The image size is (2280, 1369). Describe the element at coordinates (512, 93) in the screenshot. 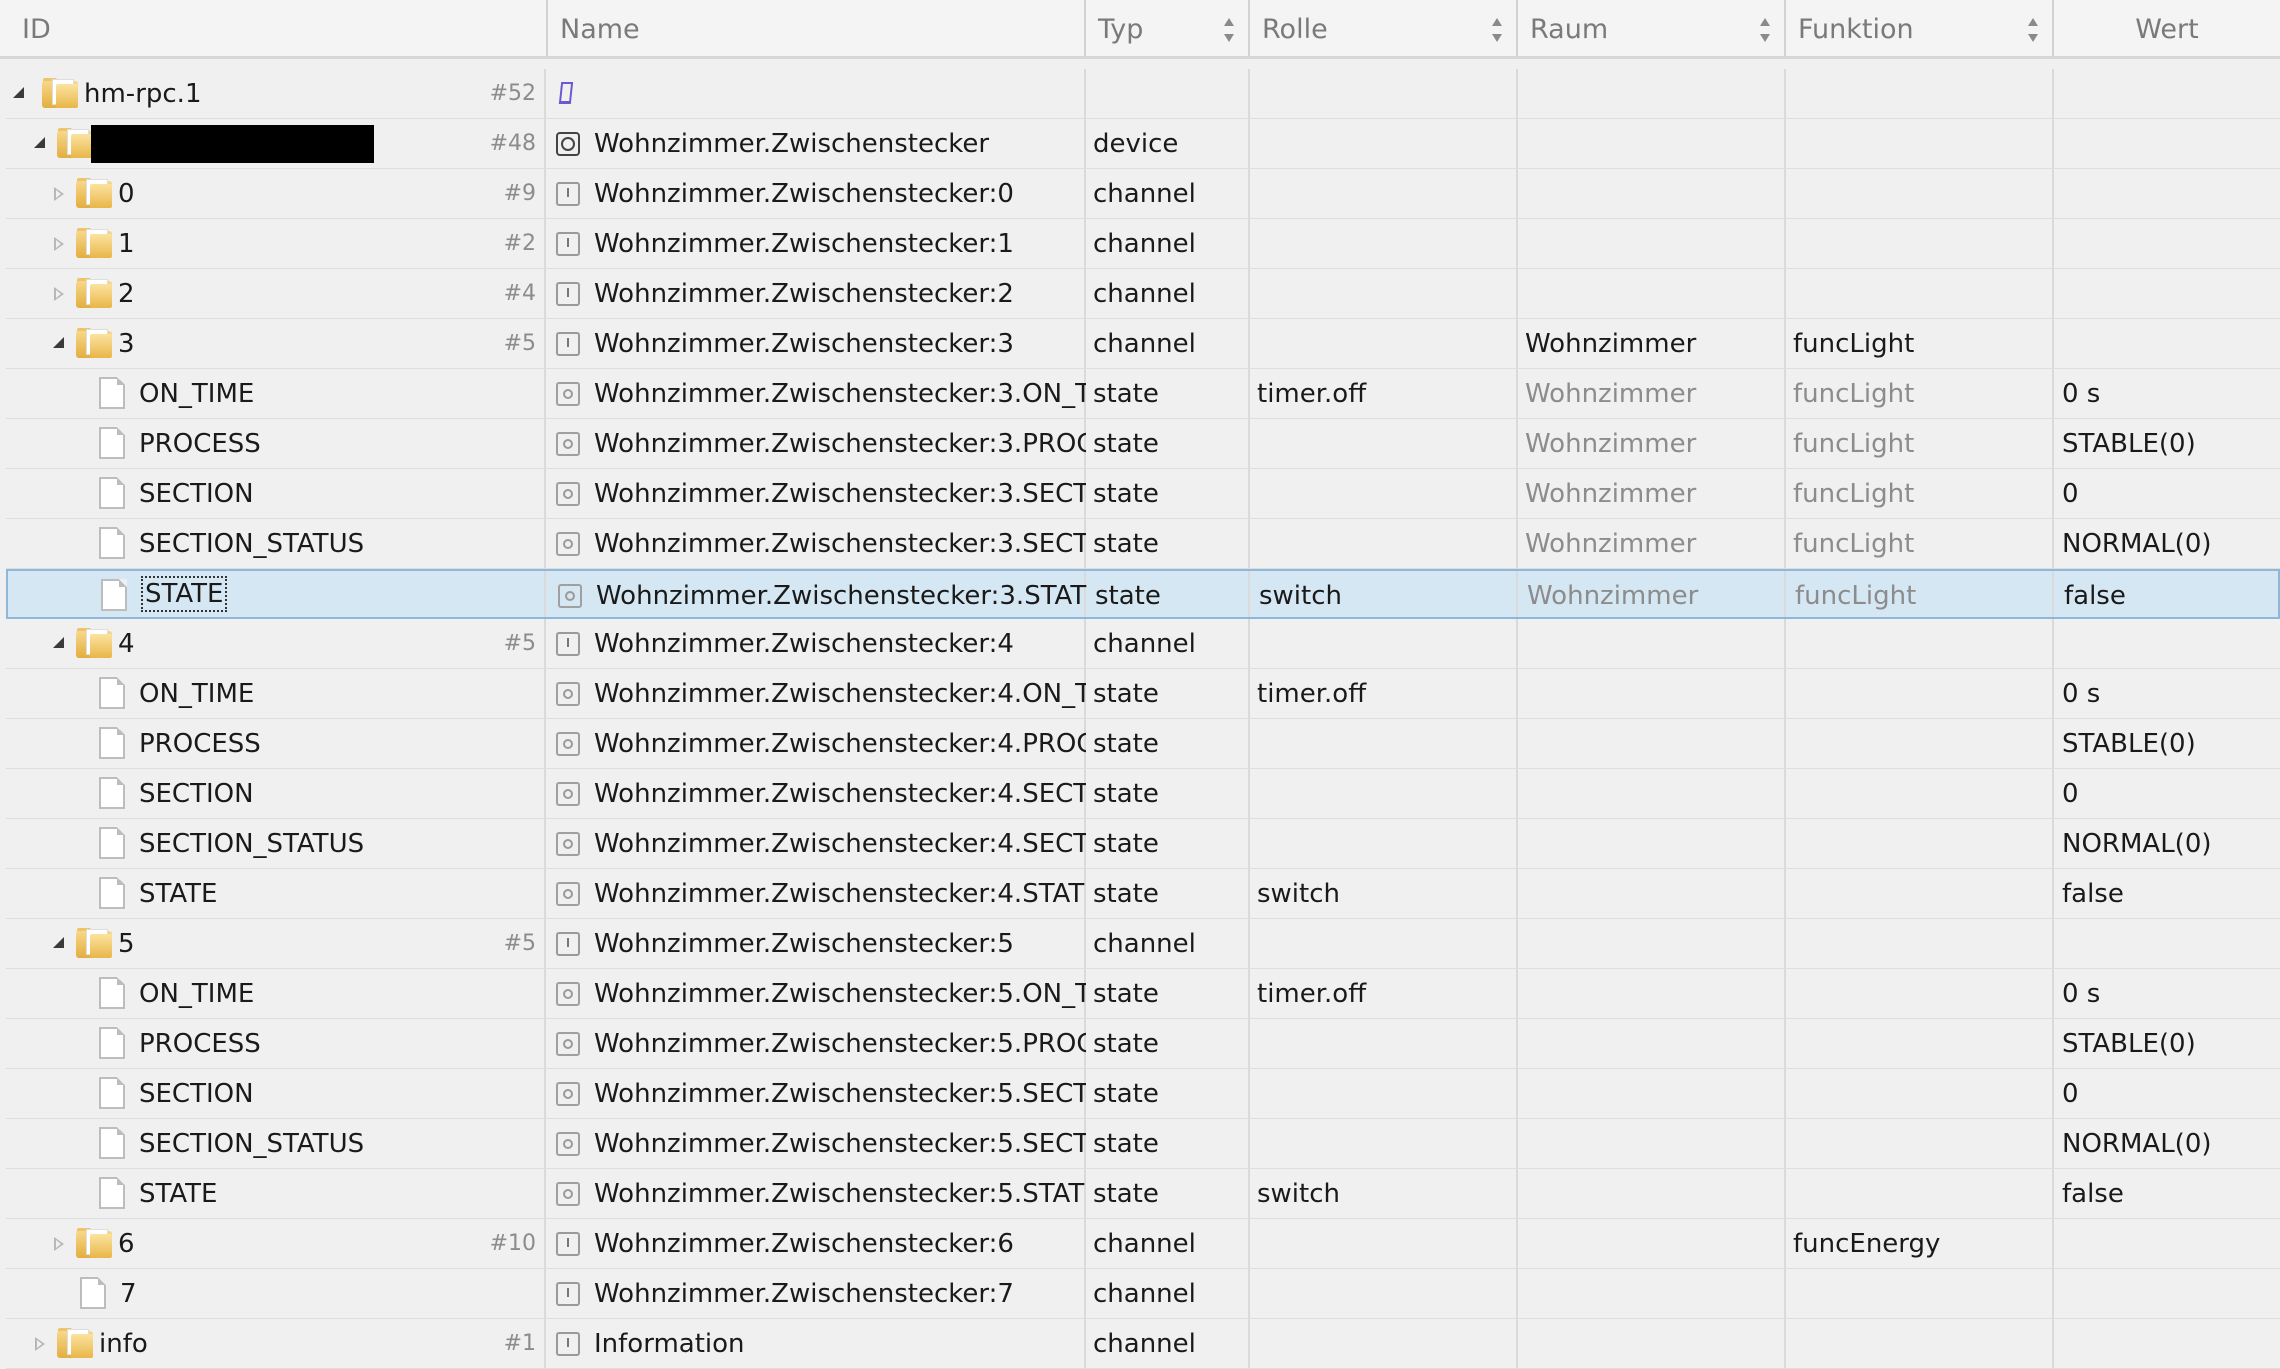

I see `row-object-count: #52` at that location.